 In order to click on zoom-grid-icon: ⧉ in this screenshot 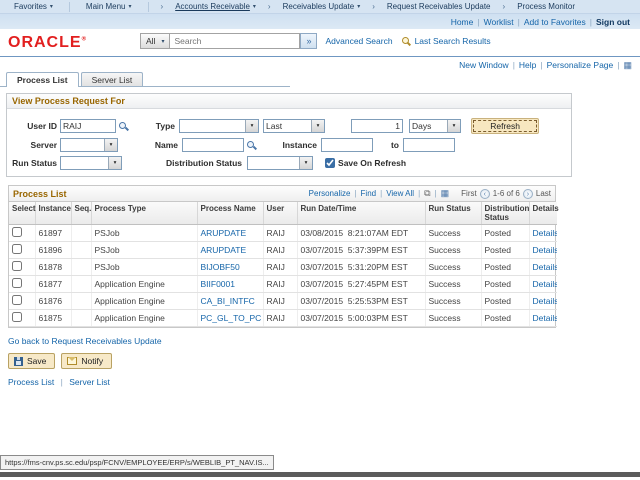, I will do `click(427, 193)`.